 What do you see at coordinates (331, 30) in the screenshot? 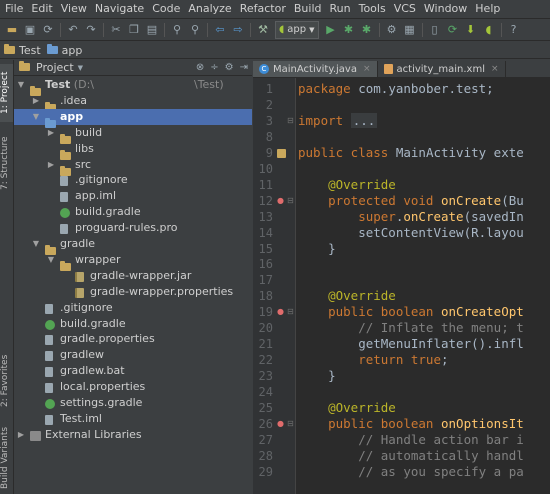
I see `run-icon: ▶` at bounding box center [331, 30].